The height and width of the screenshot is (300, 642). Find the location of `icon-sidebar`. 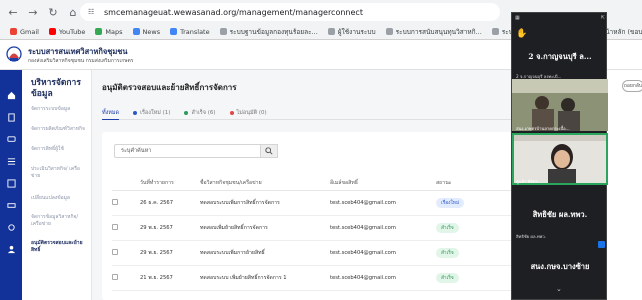

icon-sidebar is located at coordinates (11, 185).